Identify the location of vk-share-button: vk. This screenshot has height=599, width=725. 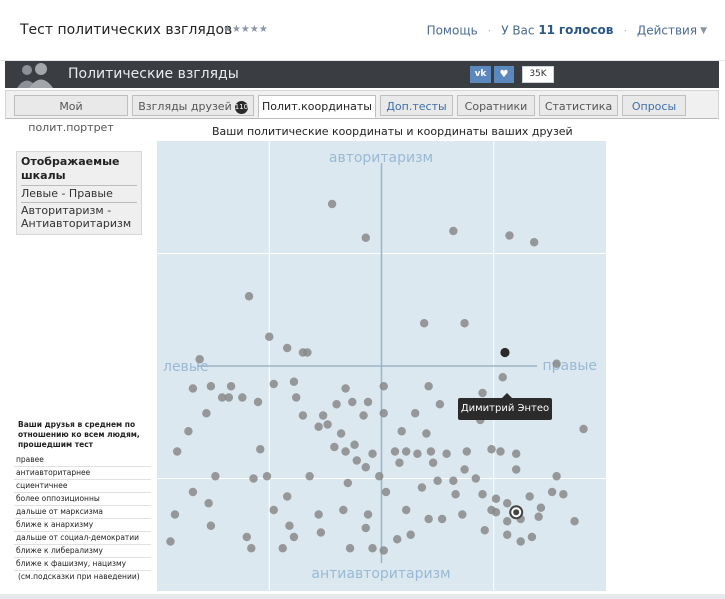
(480, 74).